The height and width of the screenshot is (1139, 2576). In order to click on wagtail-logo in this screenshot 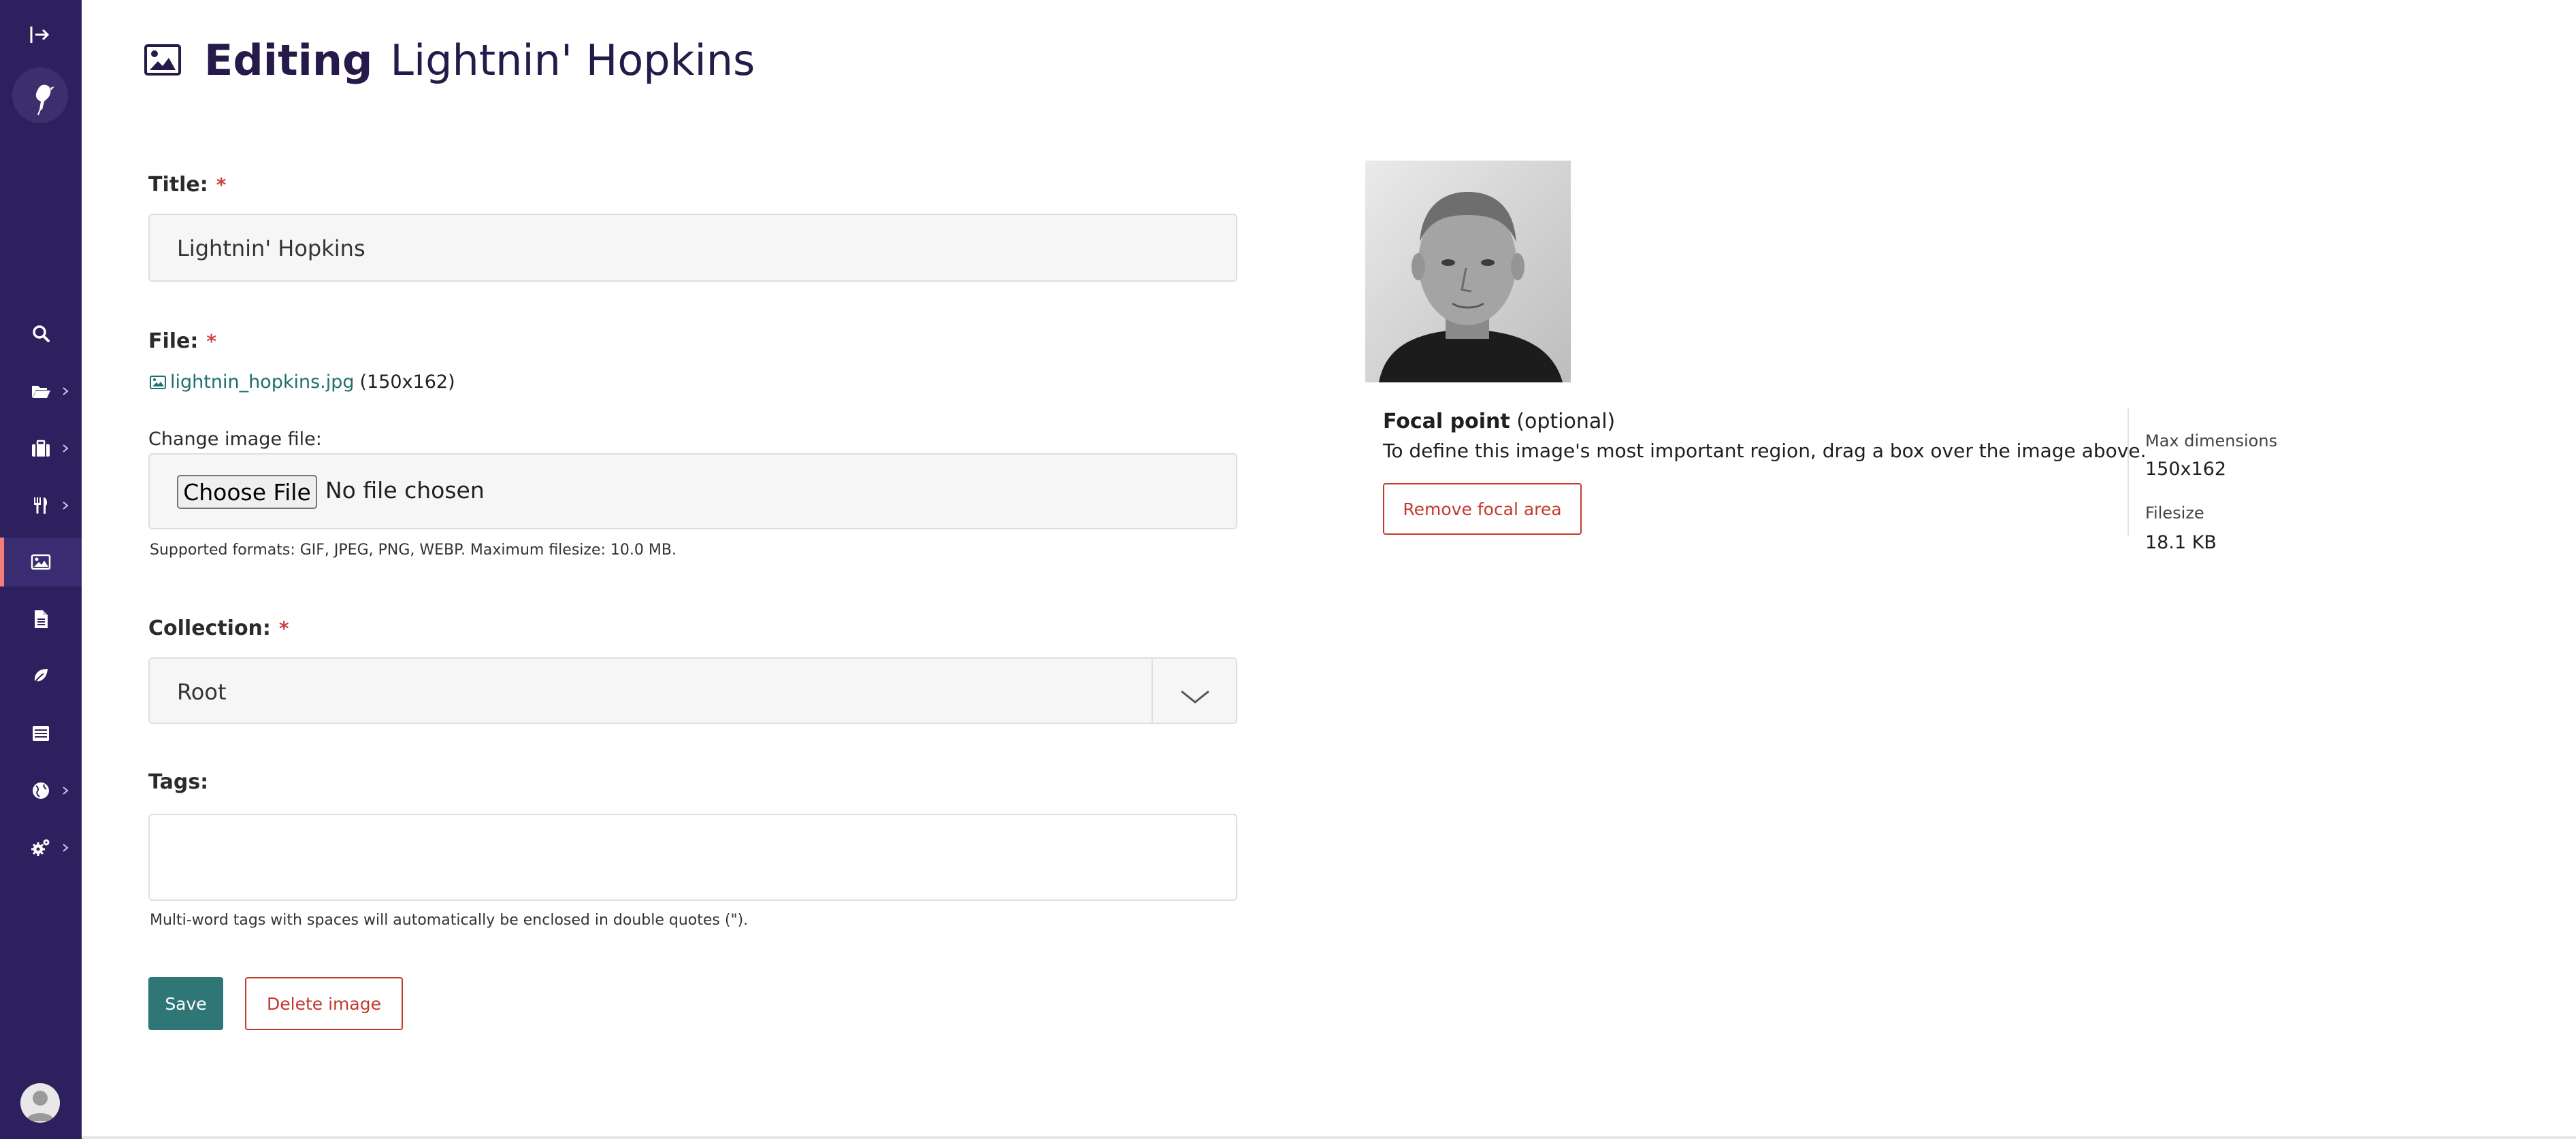, I will do `click(40, 95)`.